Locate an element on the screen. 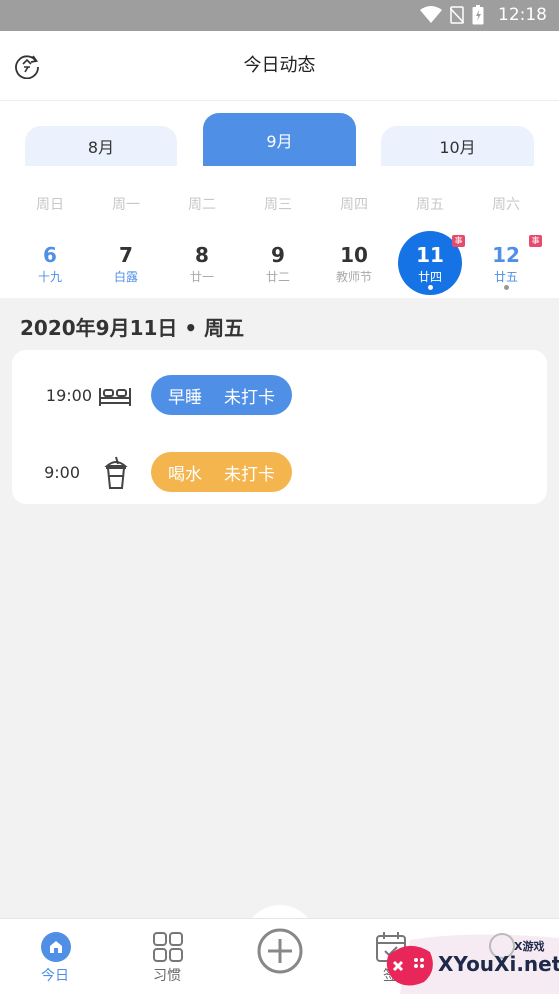 Image resolution: width=559 pixels, height=994 pixels. day-number: 10 is located at coordinates (354, 255).